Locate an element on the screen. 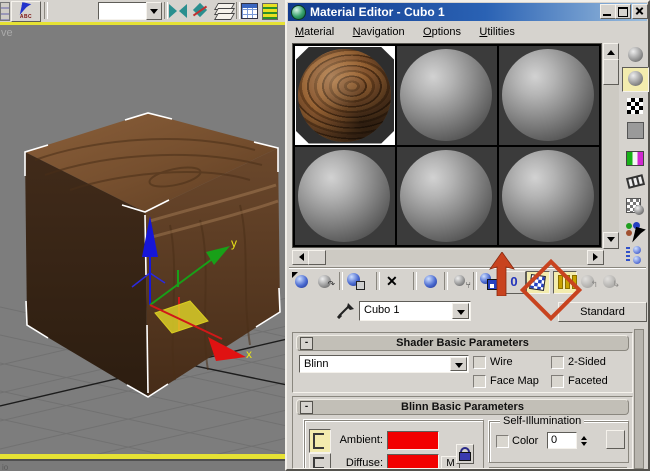 The height and width of the screenshot is (471, 650). lock-bracket-icon is located at coordinates (318, 441).